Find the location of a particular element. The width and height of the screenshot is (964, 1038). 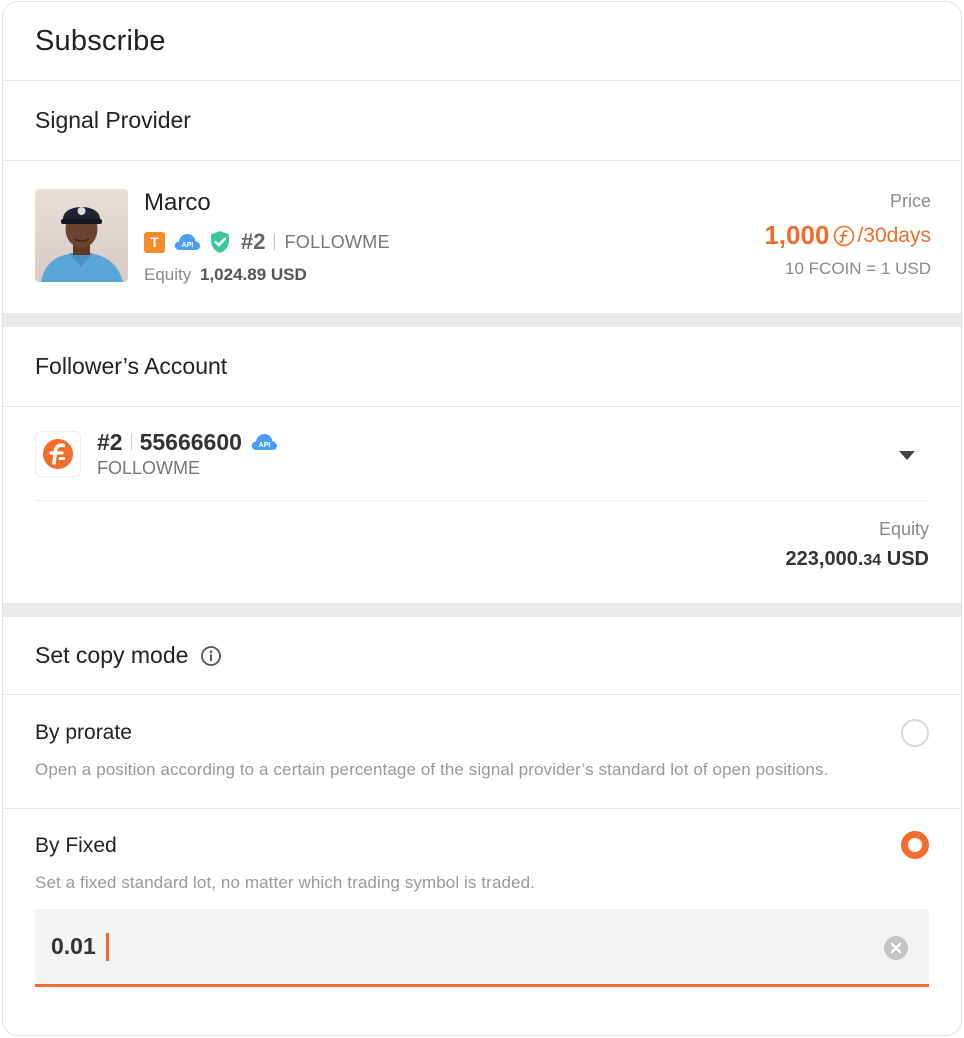

avatar is located at coordinates (81, 235).